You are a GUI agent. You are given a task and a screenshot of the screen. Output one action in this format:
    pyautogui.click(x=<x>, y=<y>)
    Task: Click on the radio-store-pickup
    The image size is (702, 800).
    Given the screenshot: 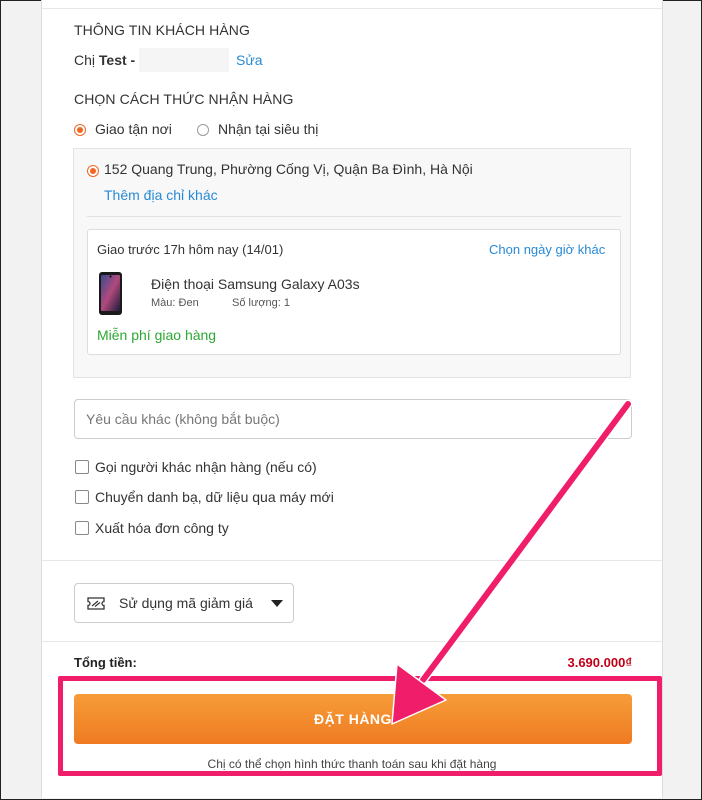 What is the action you would take?
    pyautogui.click(x=203, y=130)
    